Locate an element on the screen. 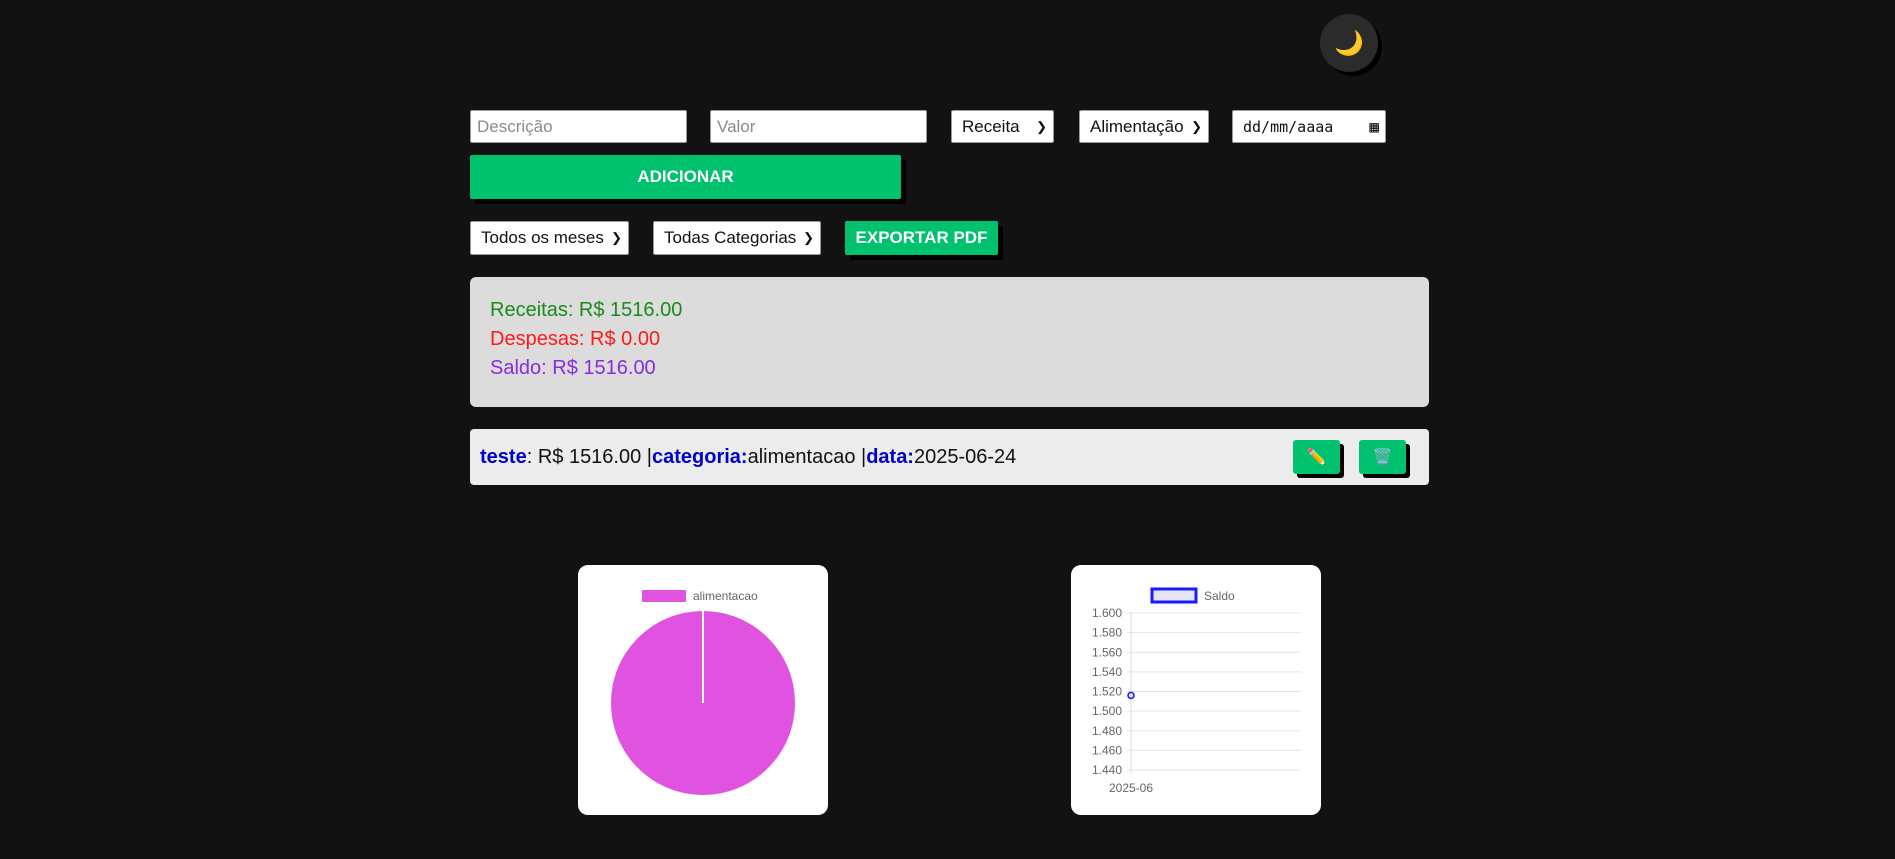 This screenshot has width=1895, height=859. add-button-label: ADICIONAR is located at coordinates (685, 176).